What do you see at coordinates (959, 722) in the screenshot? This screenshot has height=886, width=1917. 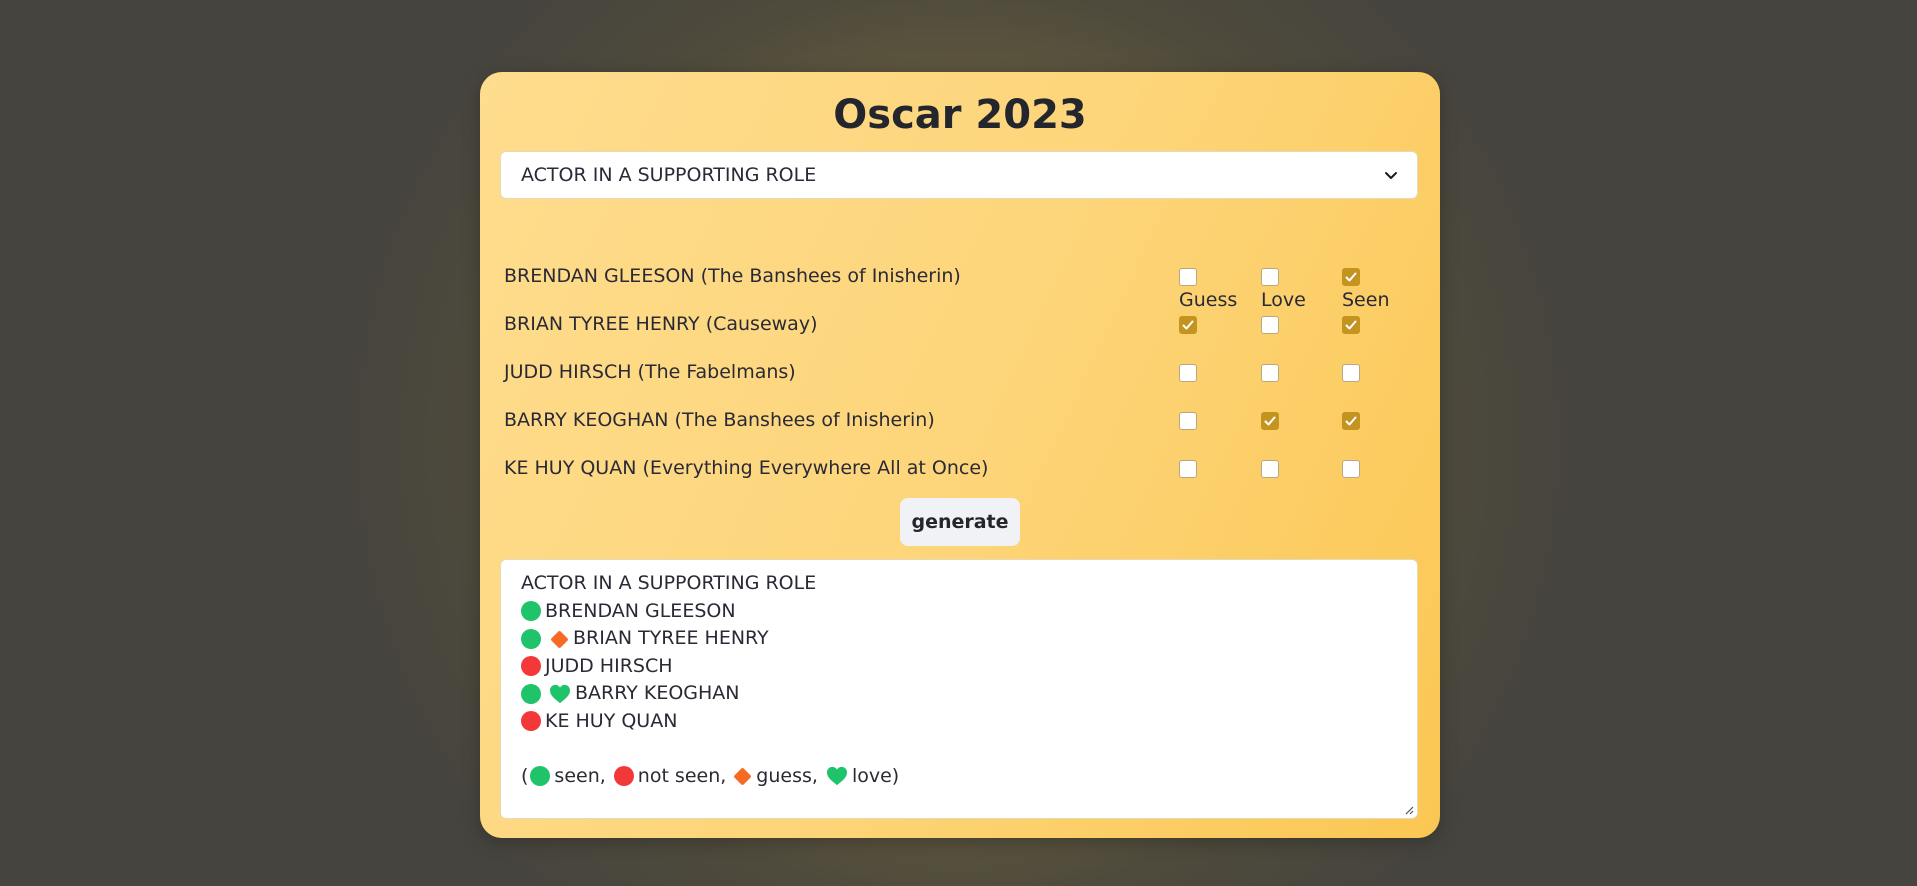 I see `output-line: KE HUY QUAN` at bounding box center [959, 722].